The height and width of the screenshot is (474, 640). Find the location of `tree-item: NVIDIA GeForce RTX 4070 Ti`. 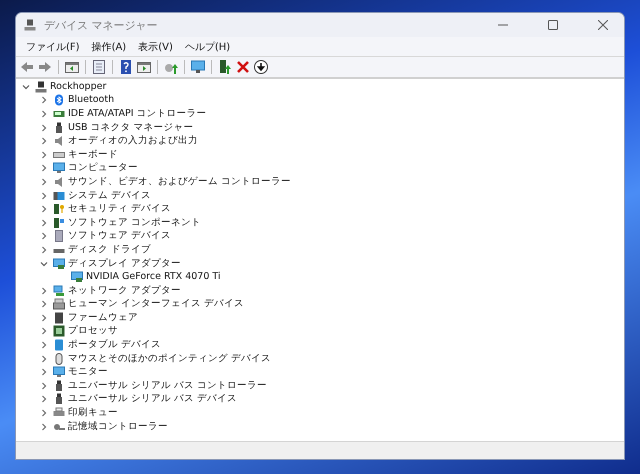

tree-item: NVIDIA GeForce RTX 4070 Ti is located at coordinates (153, 277).